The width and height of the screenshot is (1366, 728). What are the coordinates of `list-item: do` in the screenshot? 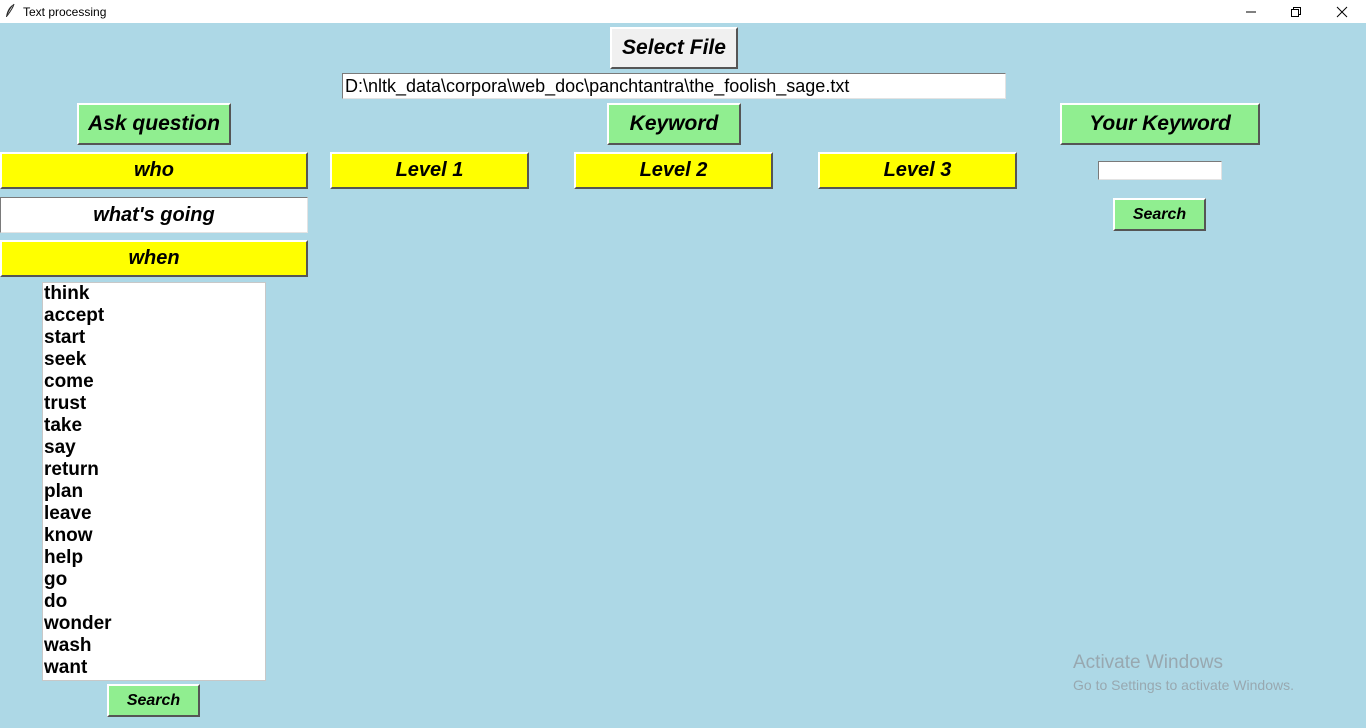 It's located at (154, 602).